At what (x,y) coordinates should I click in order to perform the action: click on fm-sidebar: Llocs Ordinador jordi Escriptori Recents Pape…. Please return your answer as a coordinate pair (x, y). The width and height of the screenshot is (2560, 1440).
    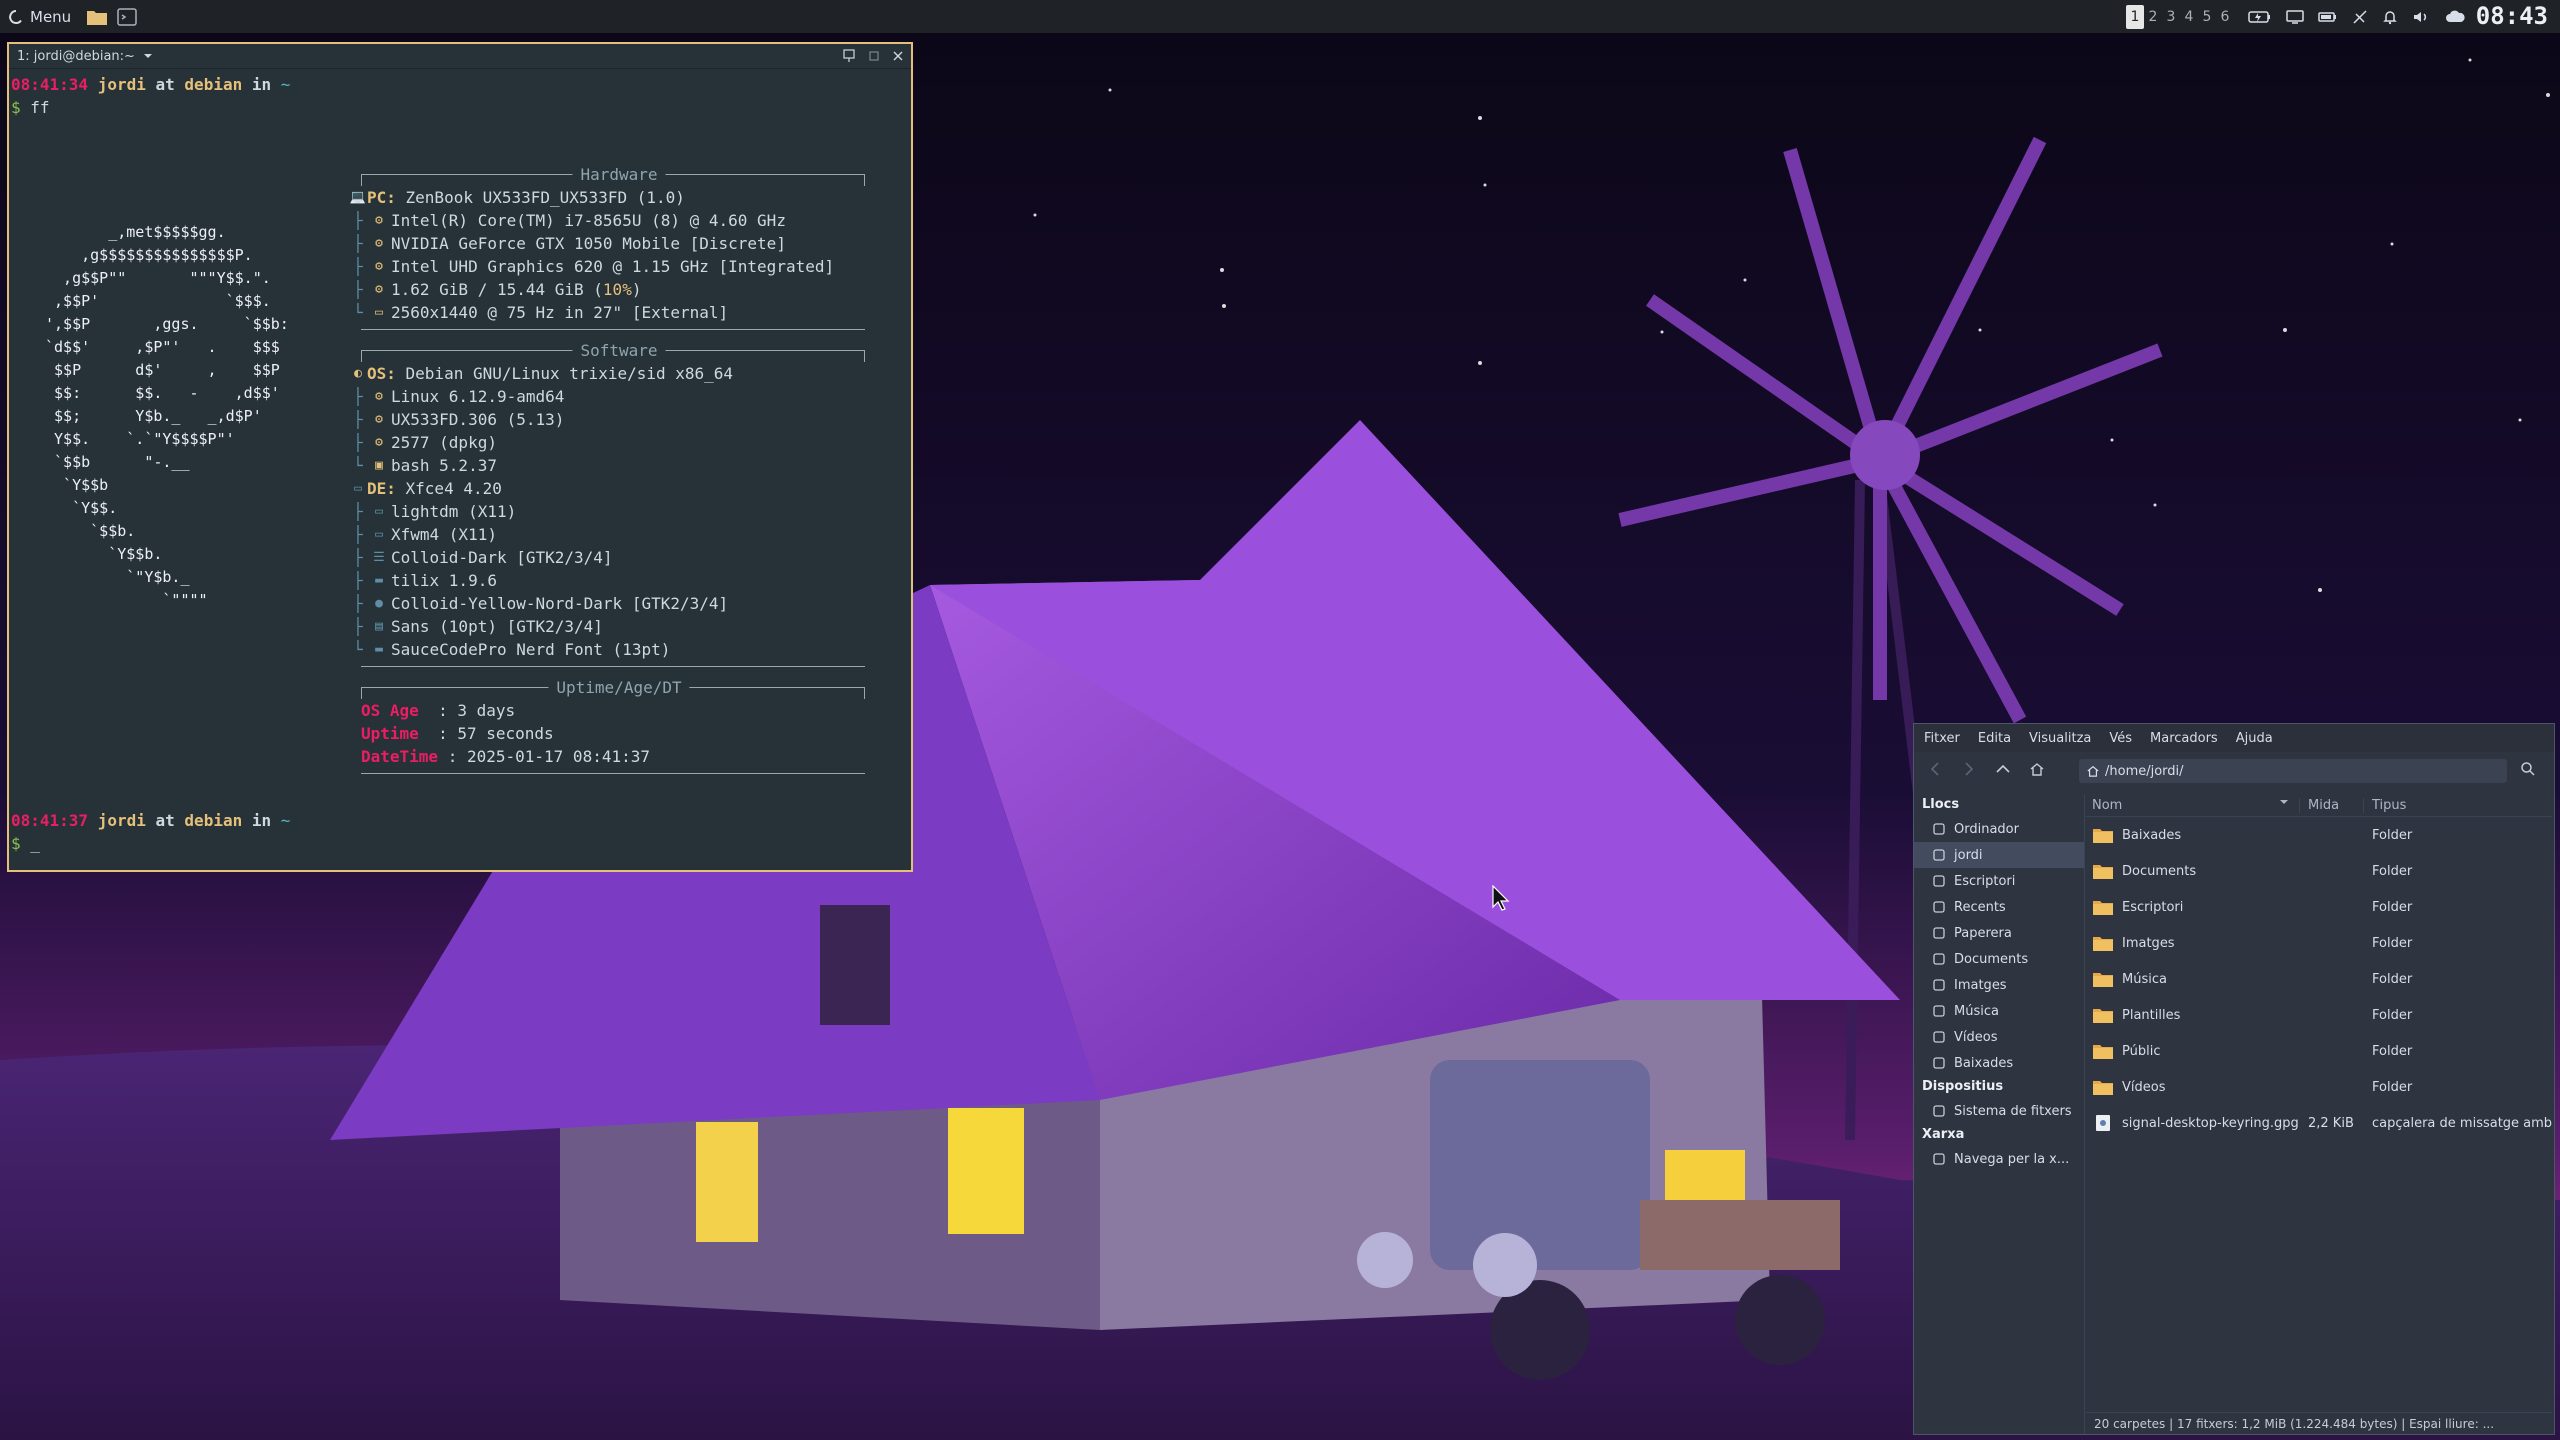
    Looking at the image, I should click on (1999, 1114).